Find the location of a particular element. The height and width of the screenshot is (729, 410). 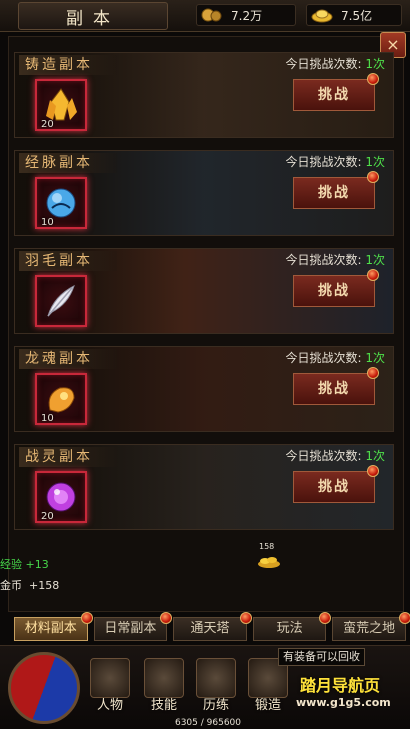

skill-button: 技能 is located at coordinates (164, 687).